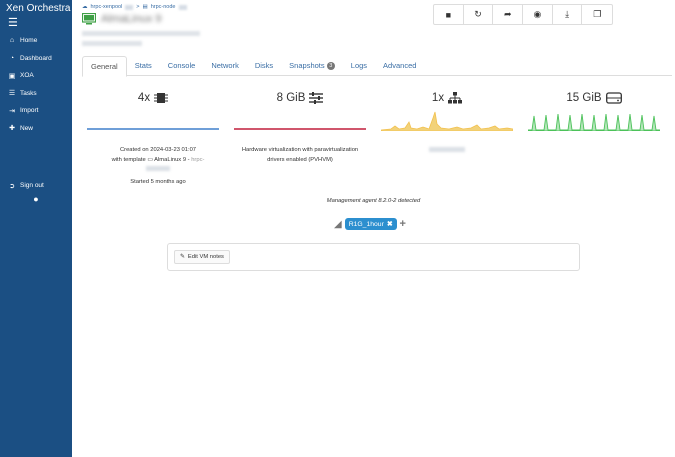 The image size is (675, 457). Describe the element at coordinates (390, 224) in the screenshot. I see `remove-tag-icon: ✖` at that location.